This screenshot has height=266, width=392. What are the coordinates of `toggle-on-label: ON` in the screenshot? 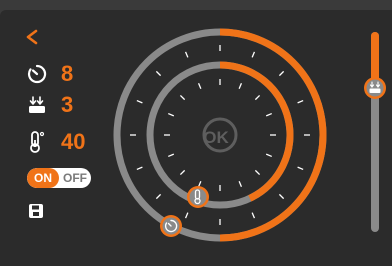 It's located at (43, 178).